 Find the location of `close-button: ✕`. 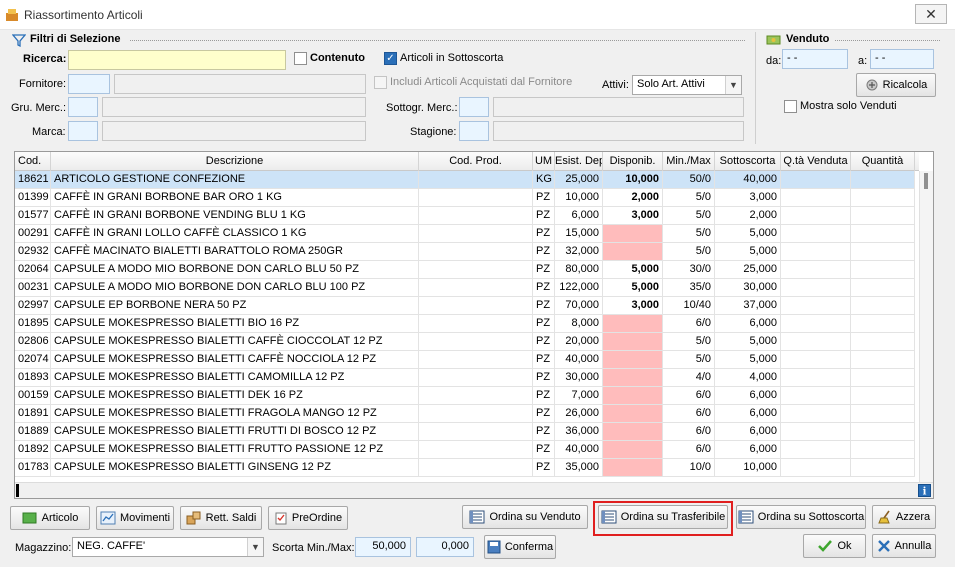

close-button: ✕ is located at coordinates (931, 14).